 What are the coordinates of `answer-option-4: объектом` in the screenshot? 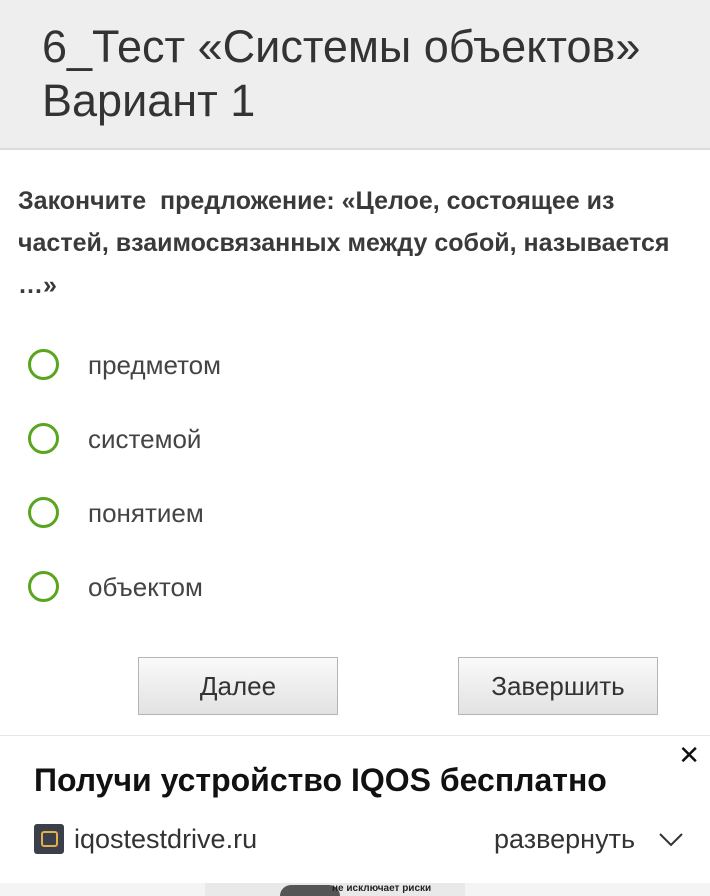 It's located at (226, 589).